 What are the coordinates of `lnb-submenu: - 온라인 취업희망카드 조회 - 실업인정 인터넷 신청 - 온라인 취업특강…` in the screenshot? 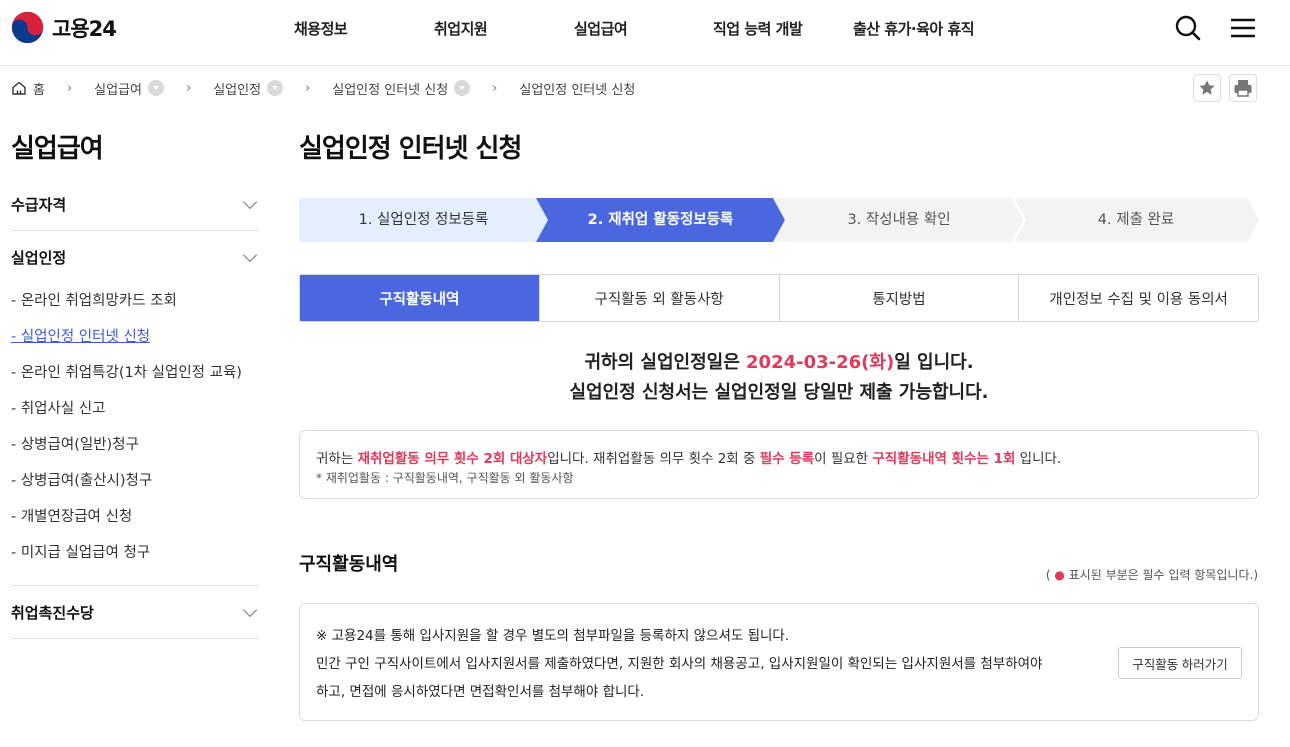 It's located at (135, 434).